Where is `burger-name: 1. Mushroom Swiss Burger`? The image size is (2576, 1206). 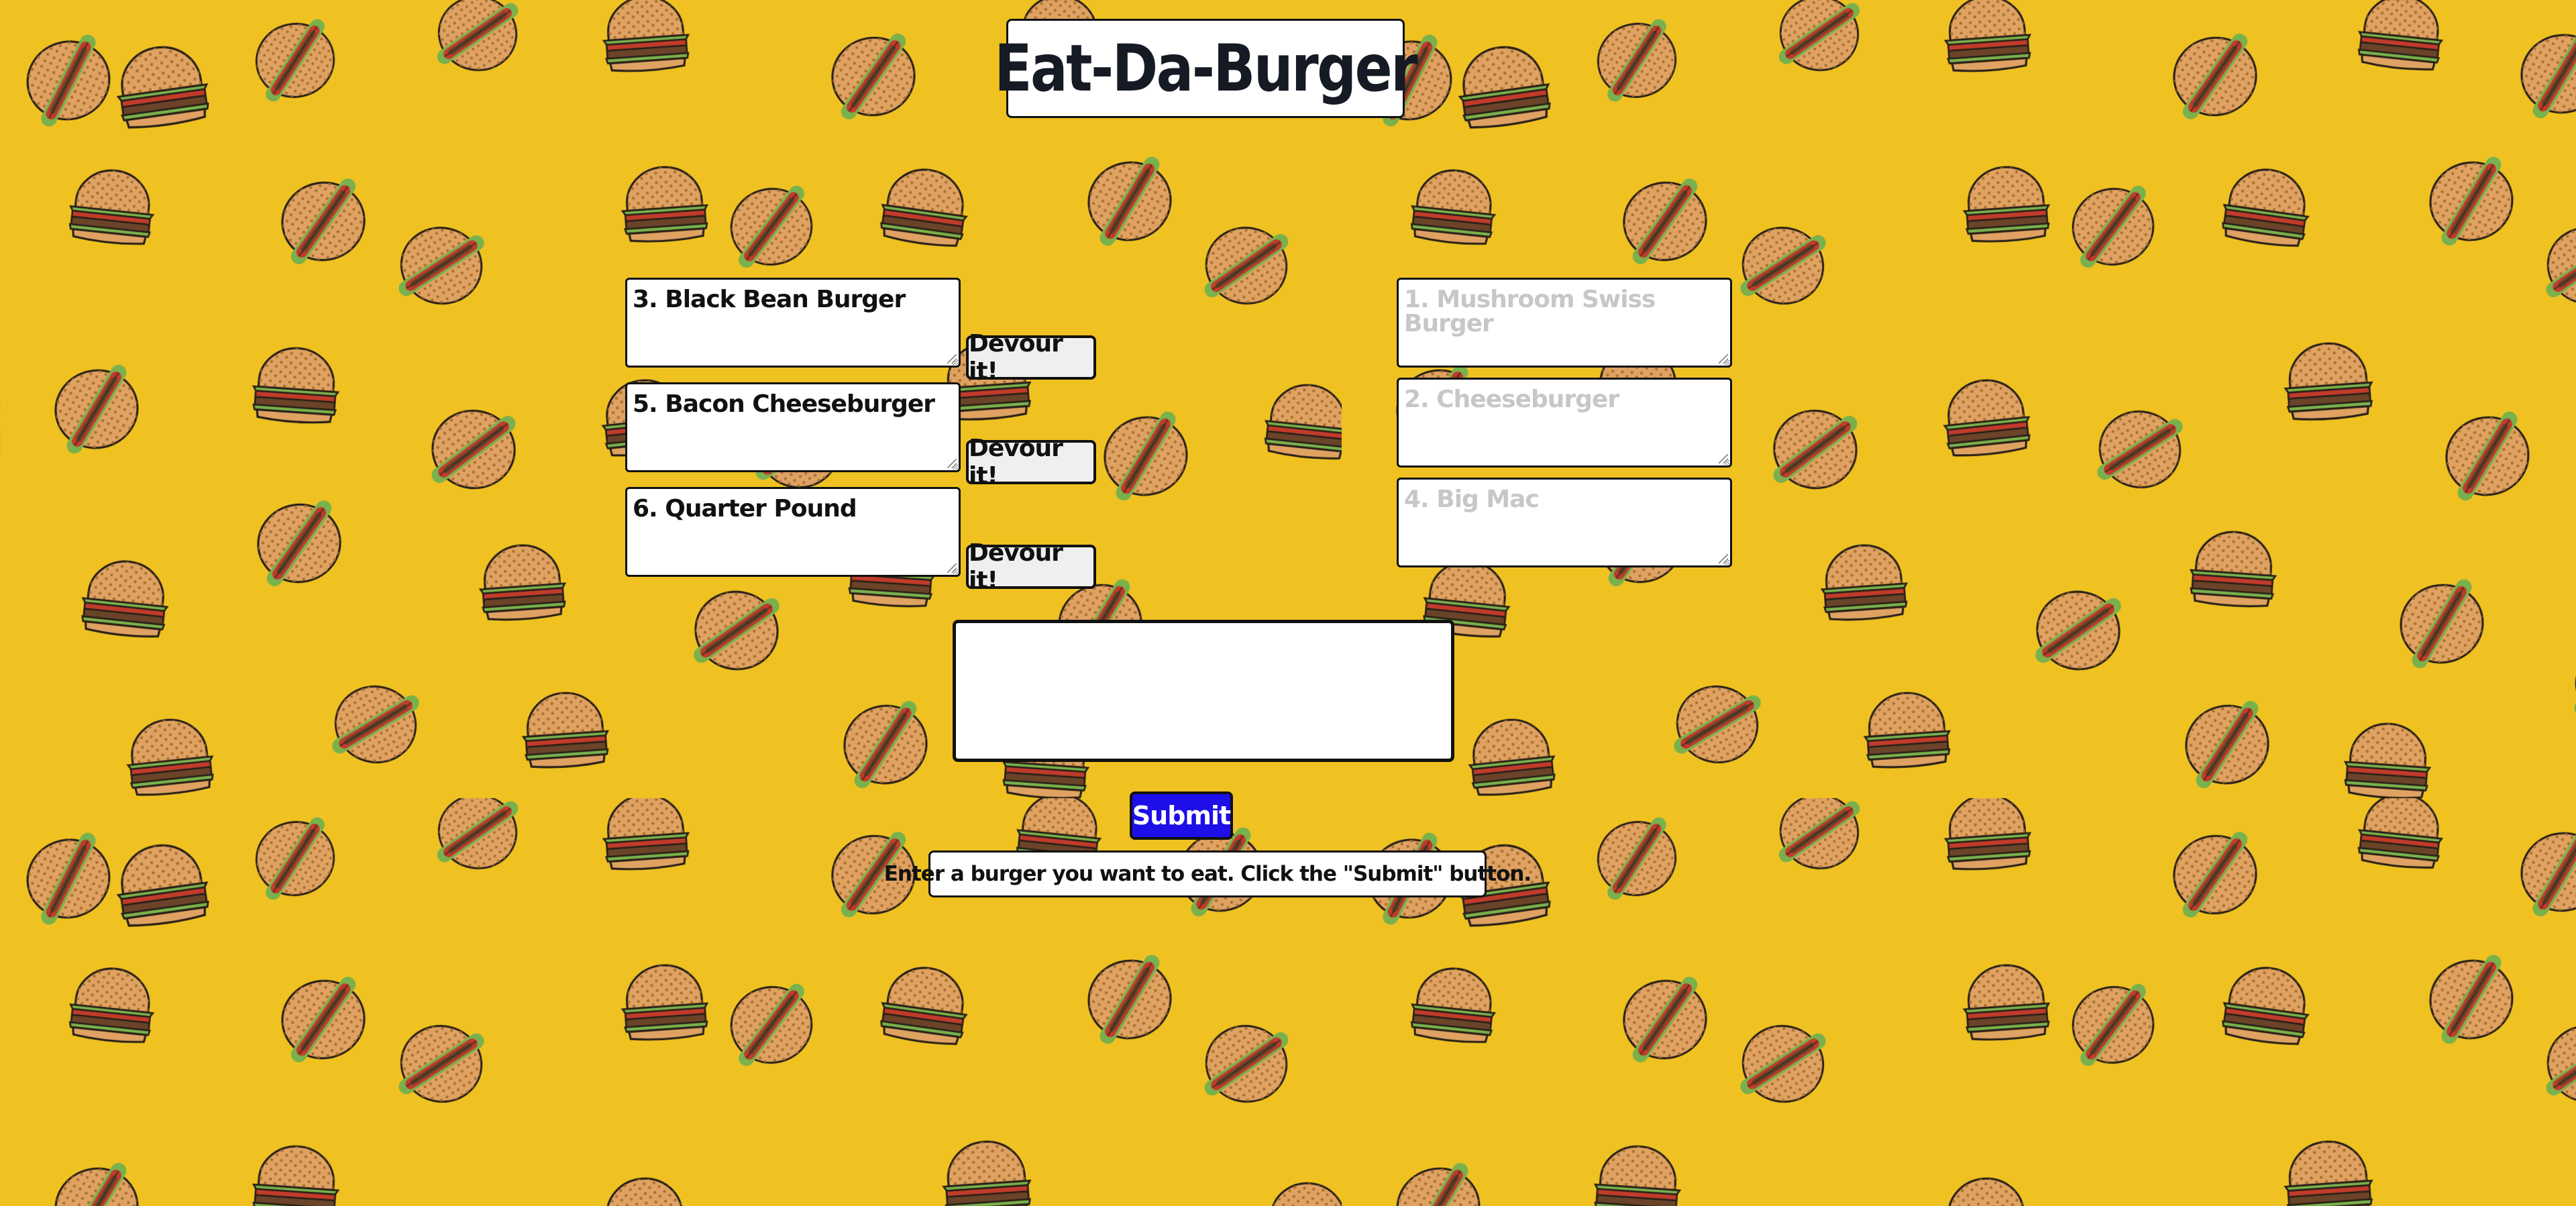
burger-name: 1. Mushroom Swiss Burger is located at coordinates (1530, 311).